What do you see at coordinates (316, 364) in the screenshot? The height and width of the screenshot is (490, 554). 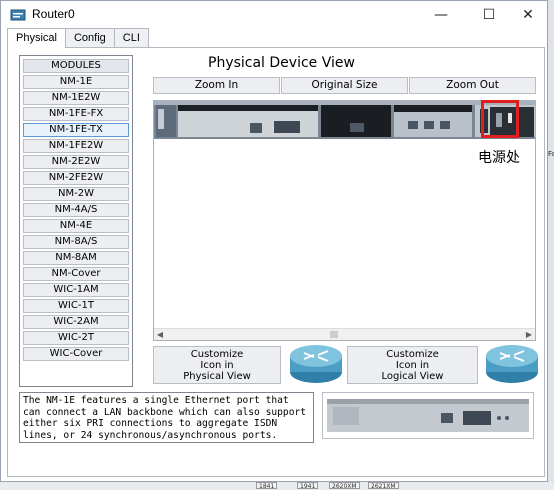 I see `router-physical-icon` at bounding box center [316, 364].